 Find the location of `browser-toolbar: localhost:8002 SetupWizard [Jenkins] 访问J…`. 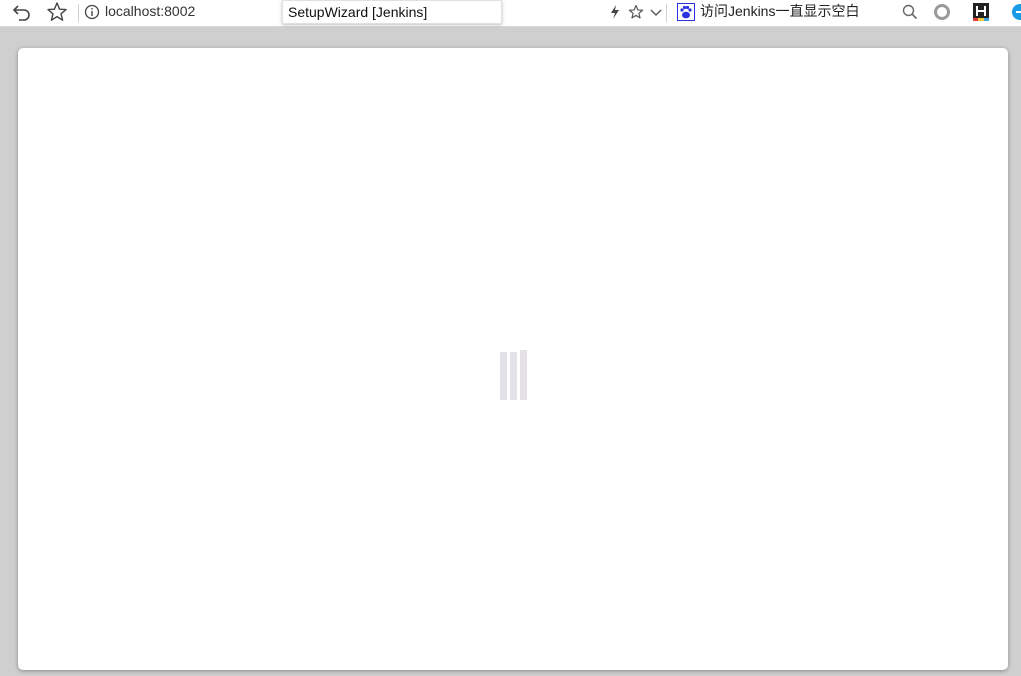

browser-toolbar: localhost:8002 SetupWizard [Jenkins] 访问J… is located at coordinates (510, 13).